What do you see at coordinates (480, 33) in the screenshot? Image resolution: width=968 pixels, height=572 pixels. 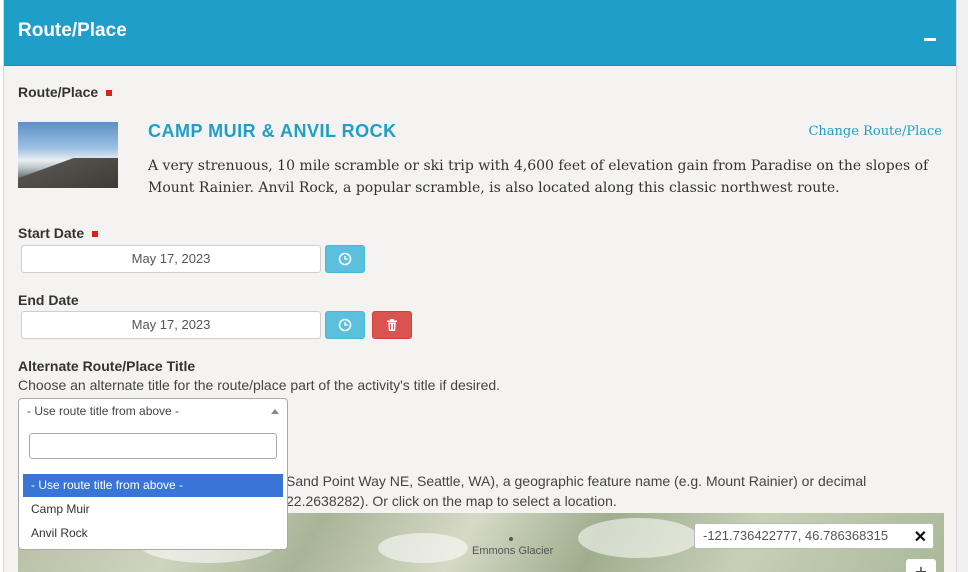 I see `panel-header: Route/Place` at bounding box center [480, 33].